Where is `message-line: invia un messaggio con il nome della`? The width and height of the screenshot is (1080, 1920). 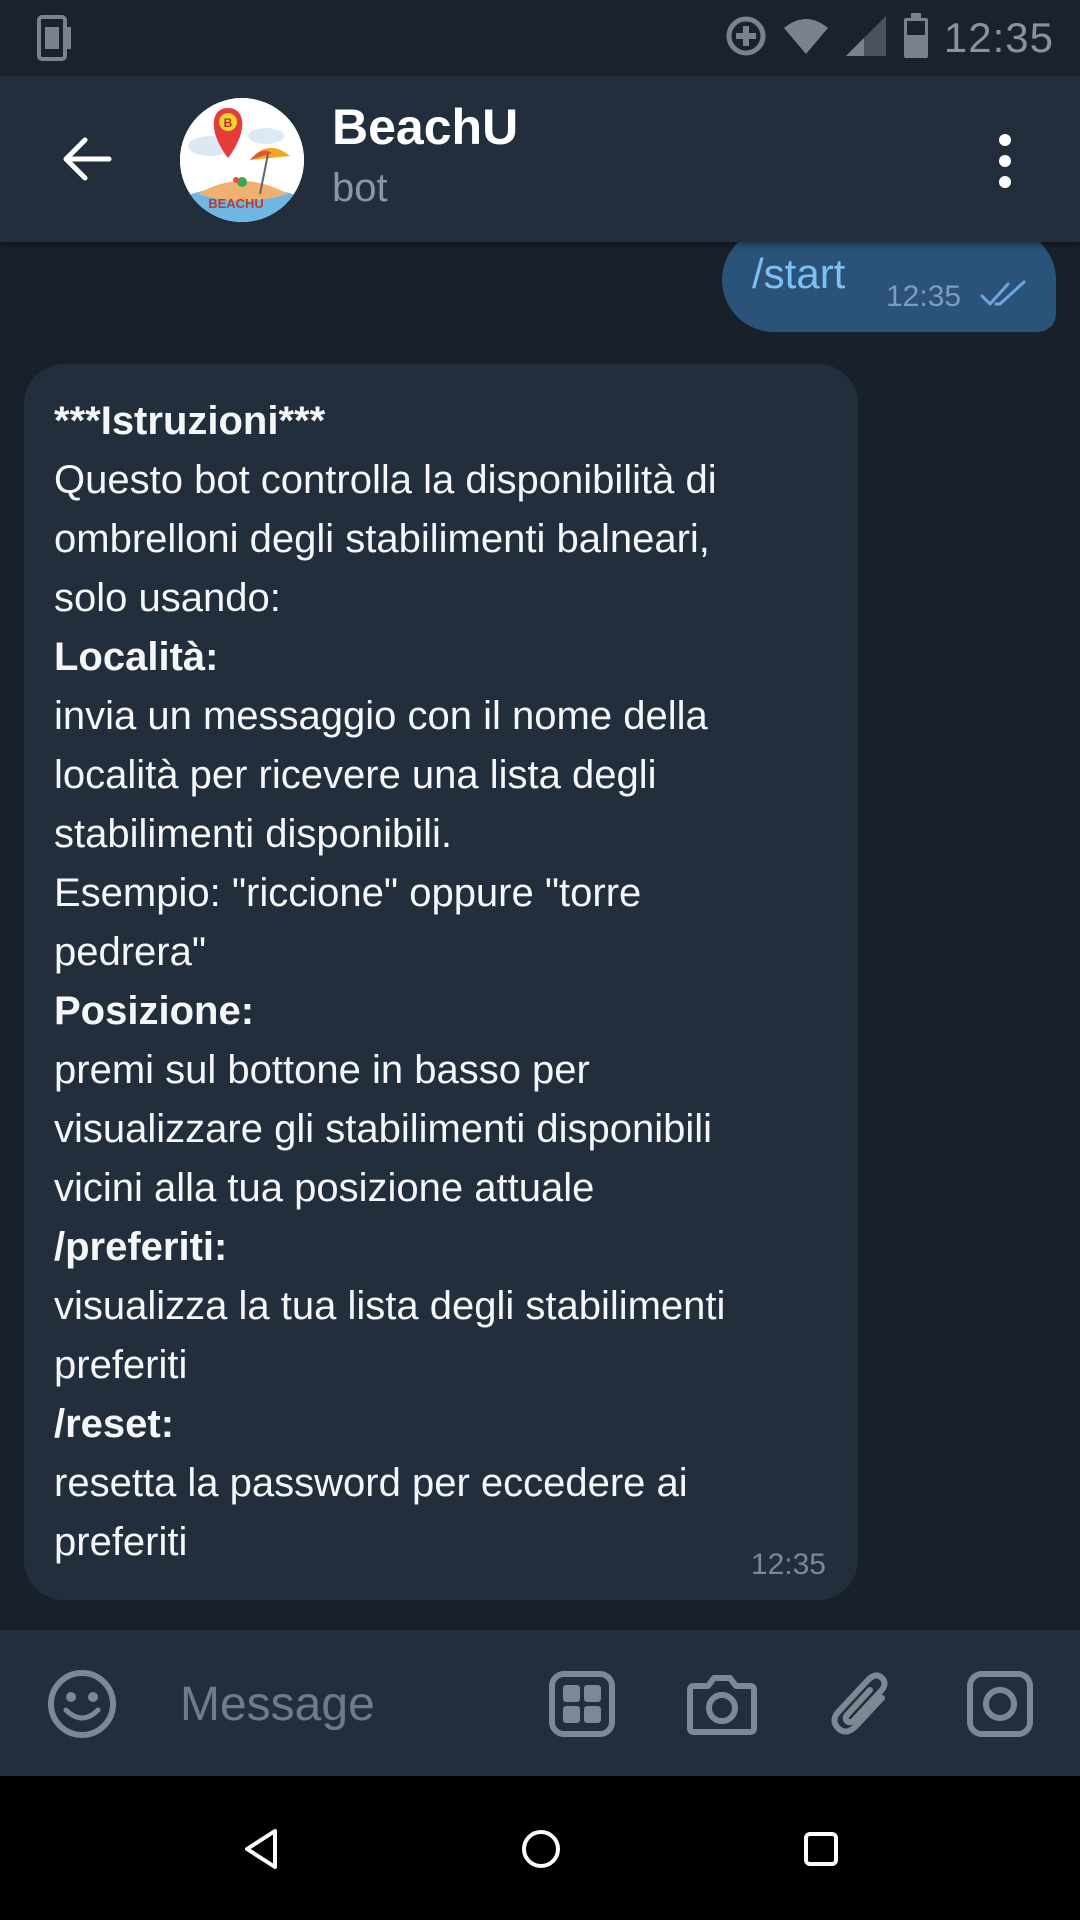 message-line: invia un messaggio con il nome della is located at coordinates (381, 716).